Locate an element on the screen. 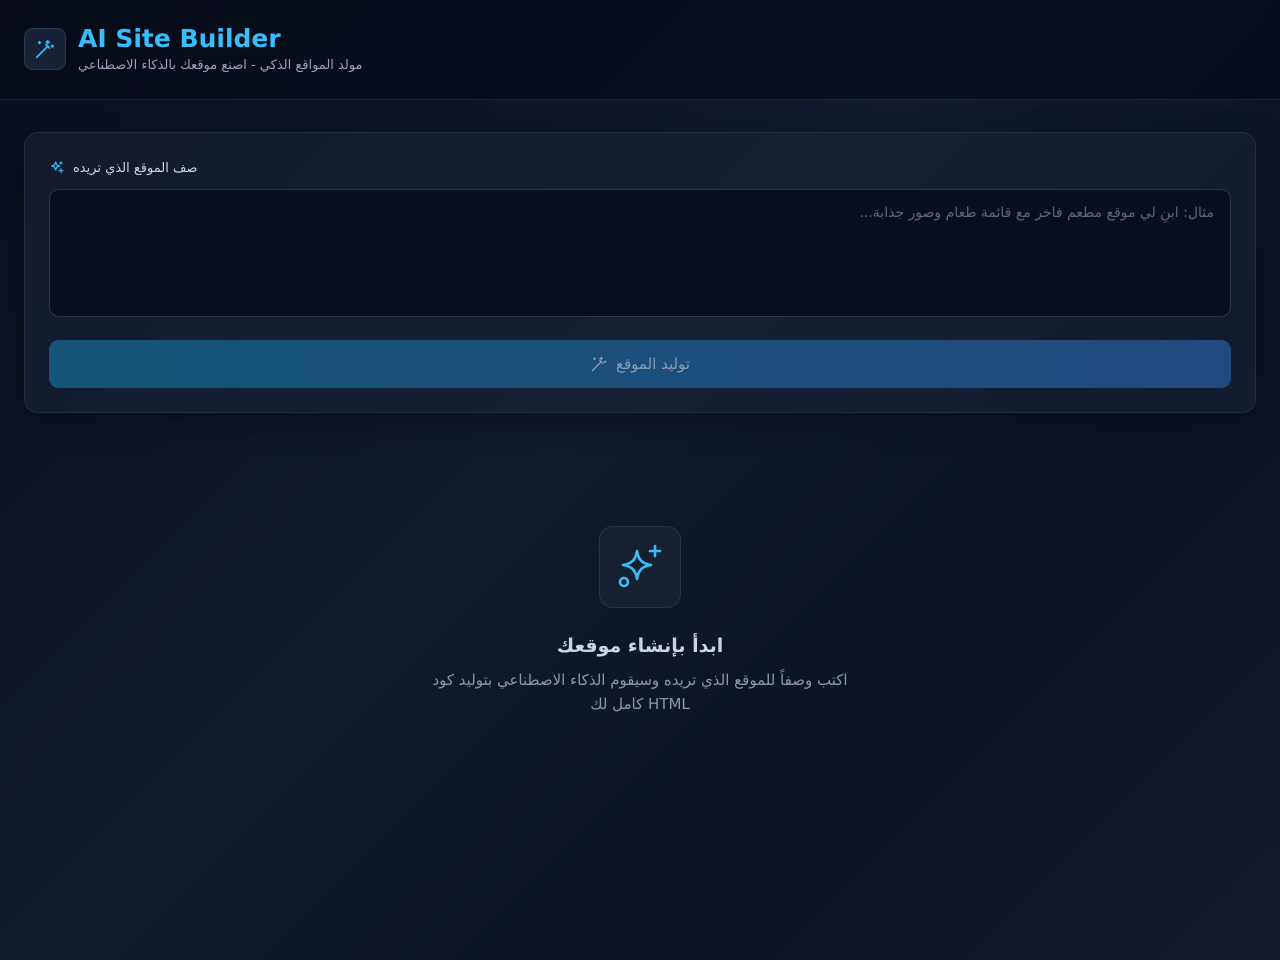  empty-state-icon-box is located at coordinates (640, 567).